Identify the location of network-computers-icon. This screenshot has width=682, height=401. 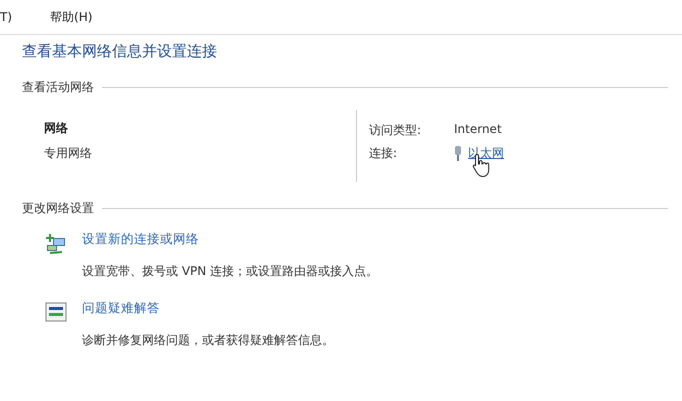
(56, 243).